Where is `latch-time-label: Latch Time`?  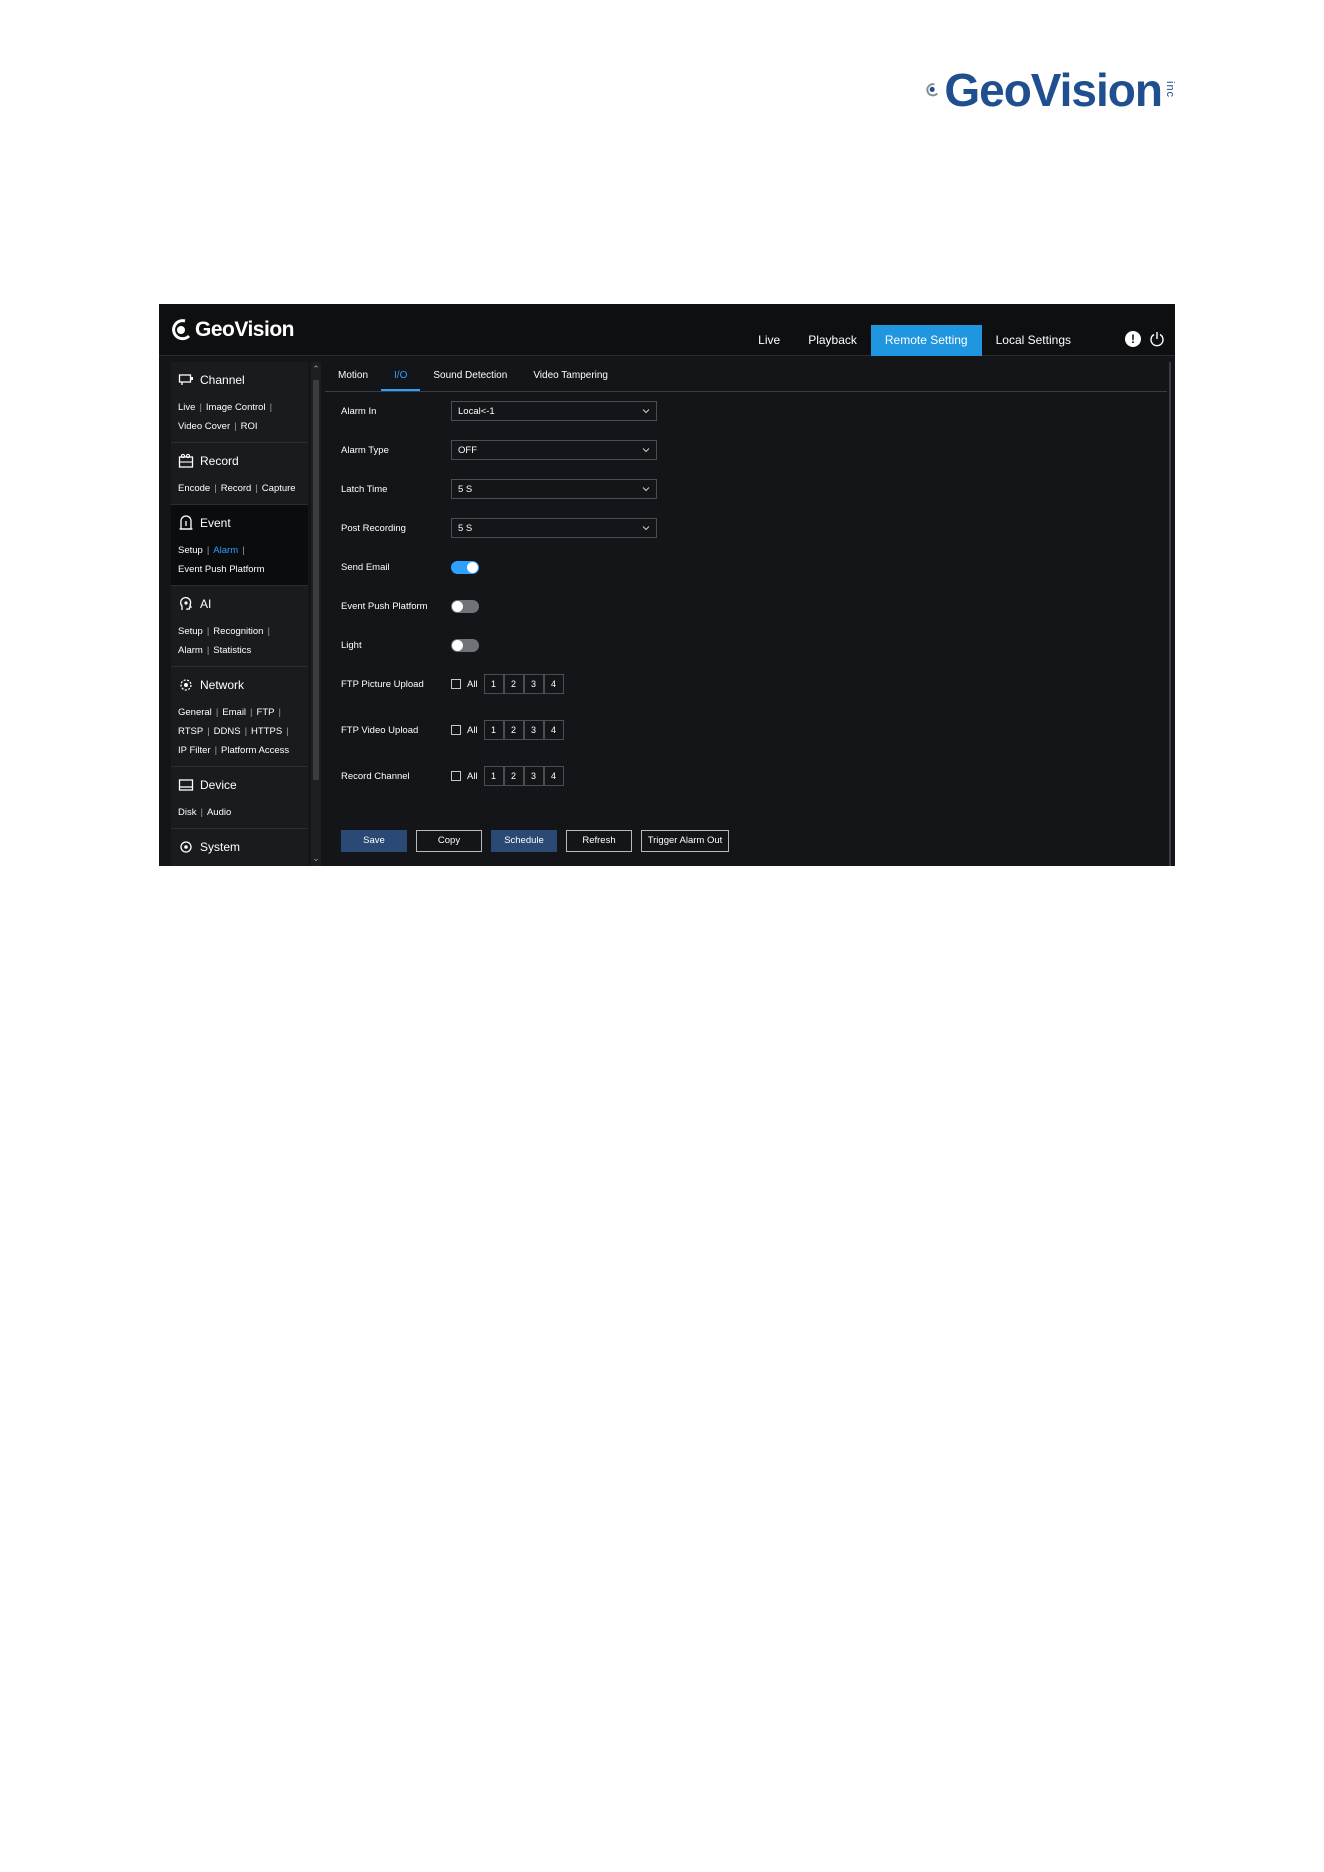
latch-time-label: Latch Time is located at coordinates (364, 489).